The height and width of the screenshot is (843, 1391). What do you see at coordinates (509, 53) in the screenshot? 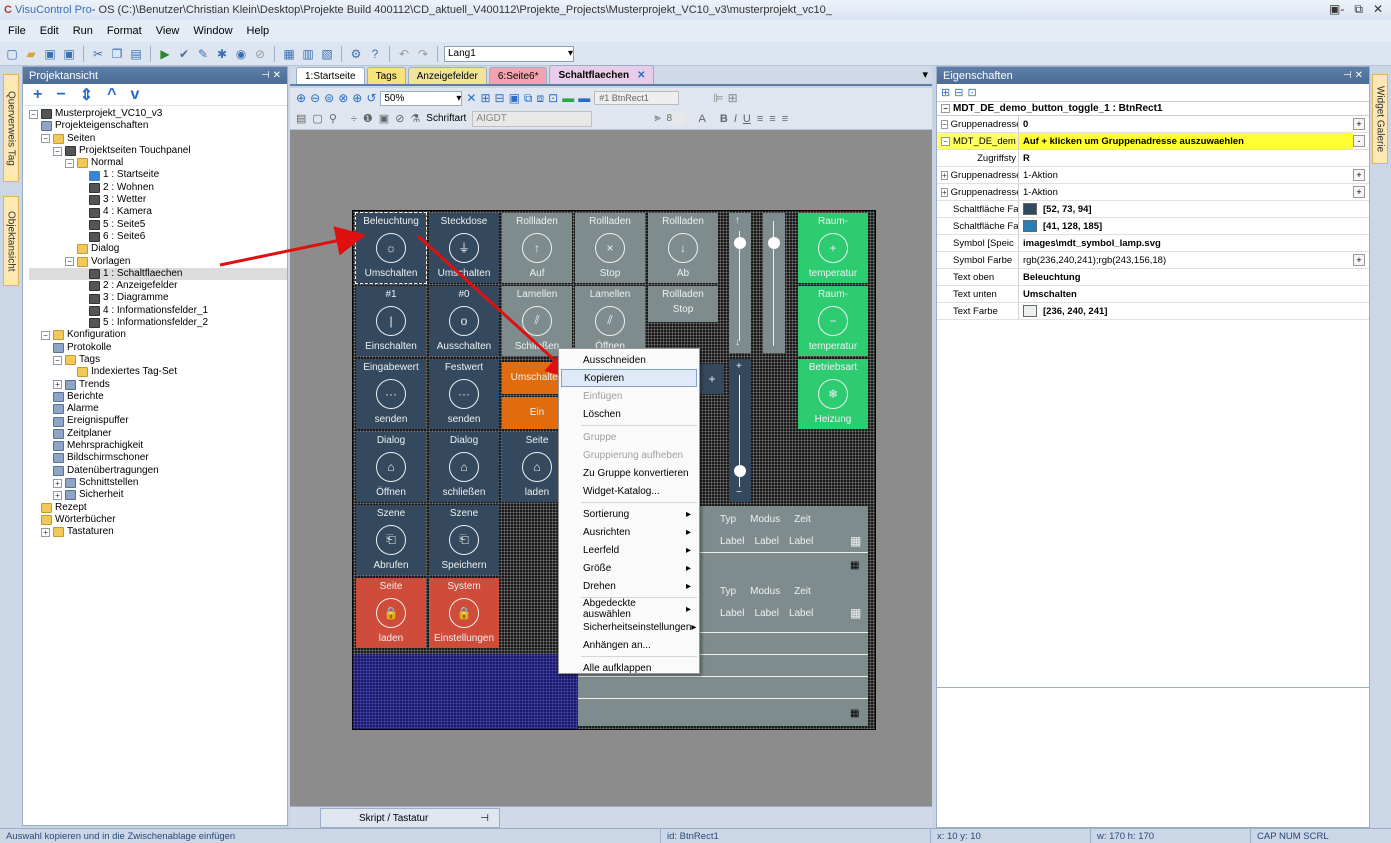
I see `language-select: Lang1 ▾` at bounding box center [509, 53].